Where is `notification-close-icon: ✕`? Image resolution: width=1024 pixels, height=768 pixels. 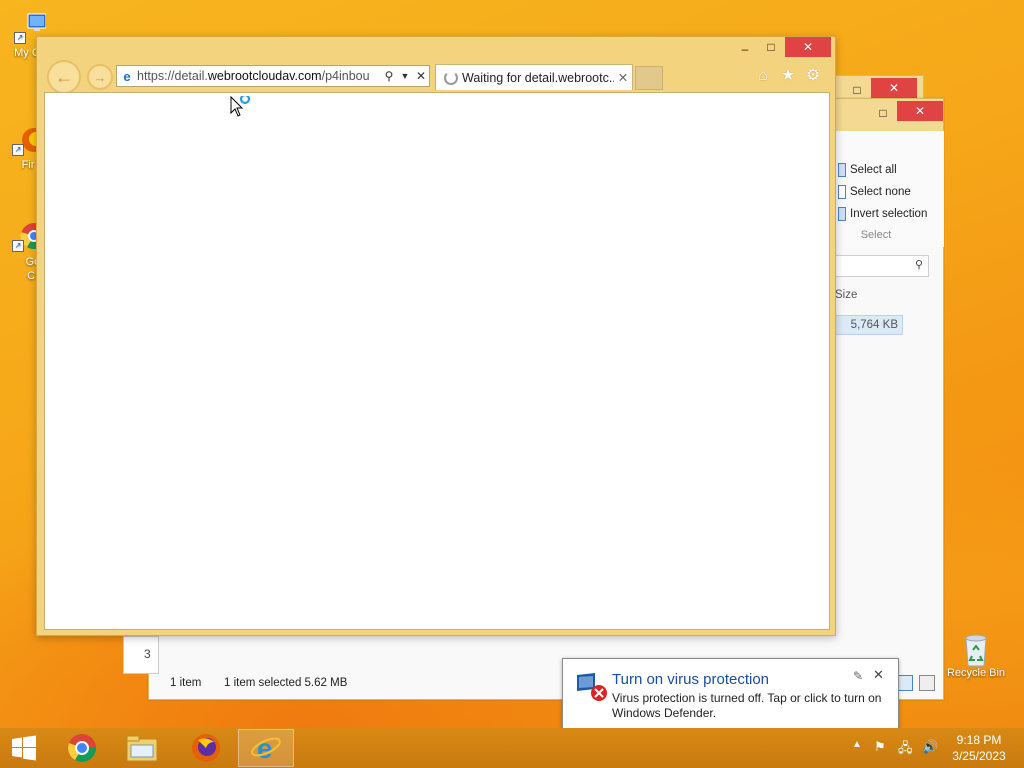 notification-close-icon: ✕ is located at coordinates (878, 675).